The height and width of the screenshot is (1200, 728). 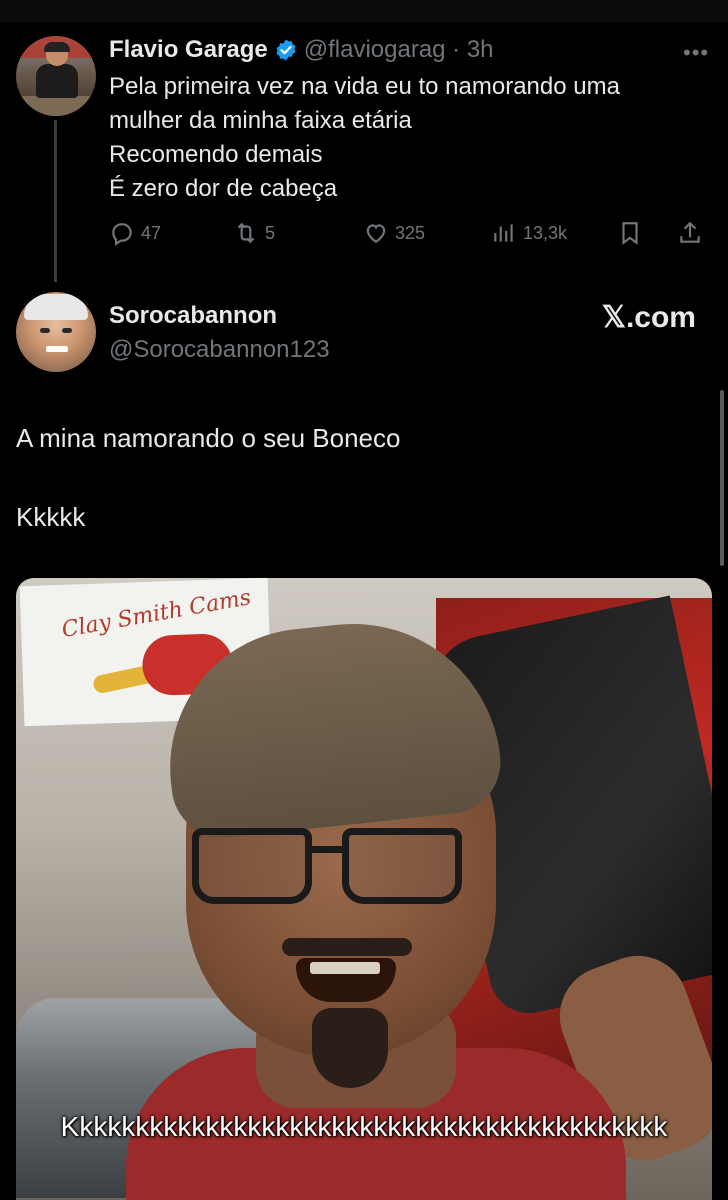 I want to click on bookmark-icon, so click(x=630, y=233).